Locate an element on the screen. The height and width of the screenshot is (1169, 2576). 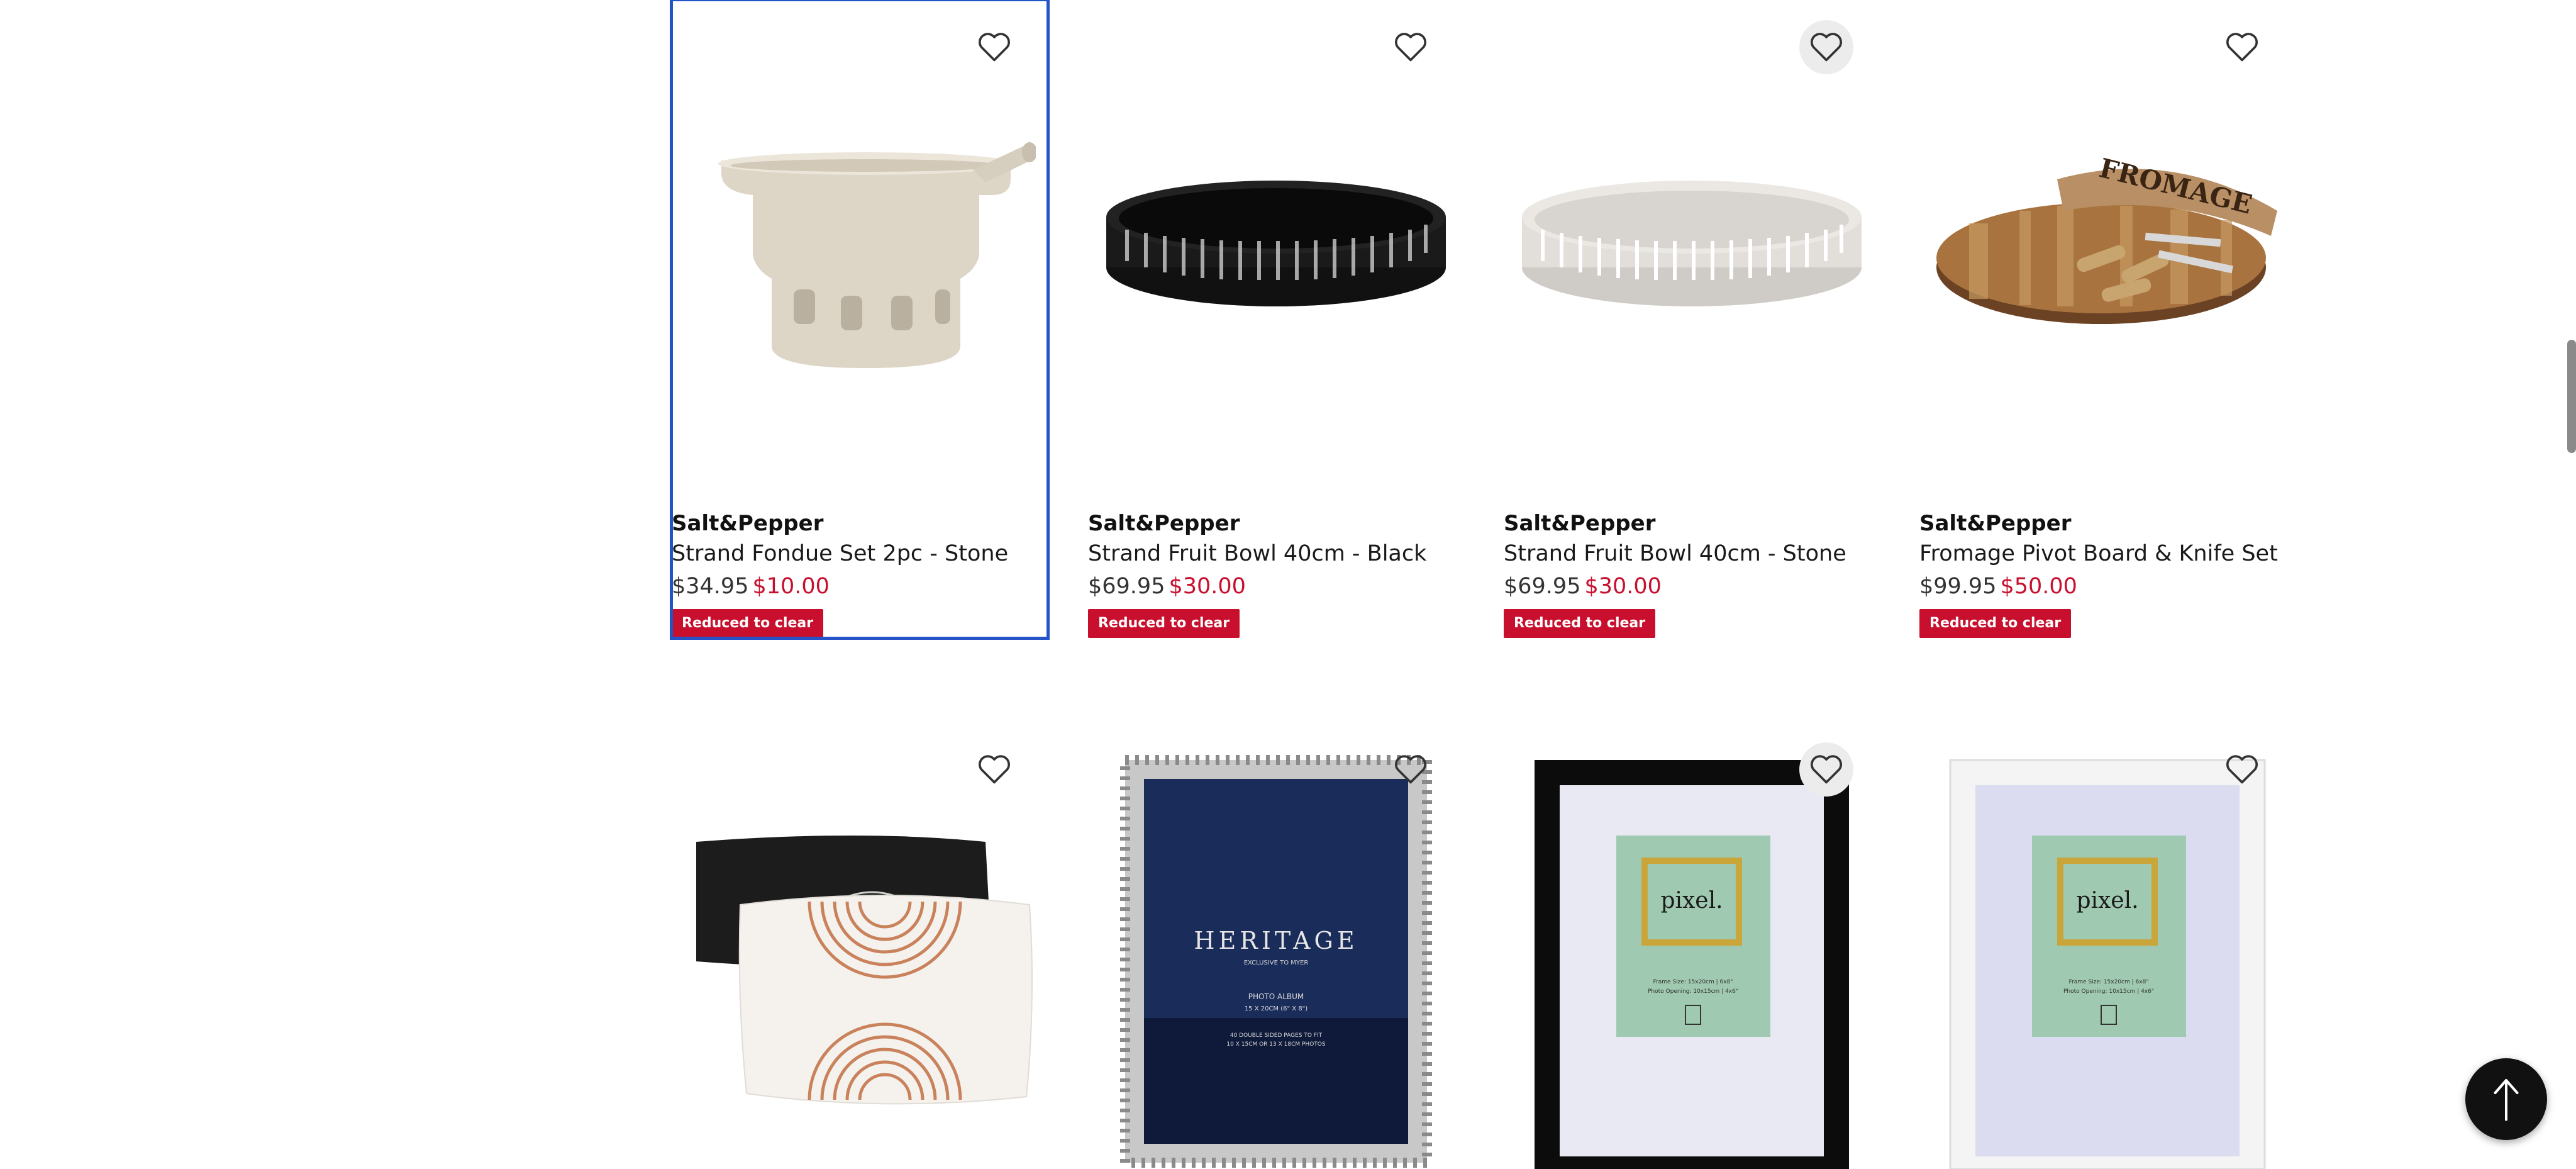
album-label: PHOTO ALBUM is located at coordinates (1276, 996).